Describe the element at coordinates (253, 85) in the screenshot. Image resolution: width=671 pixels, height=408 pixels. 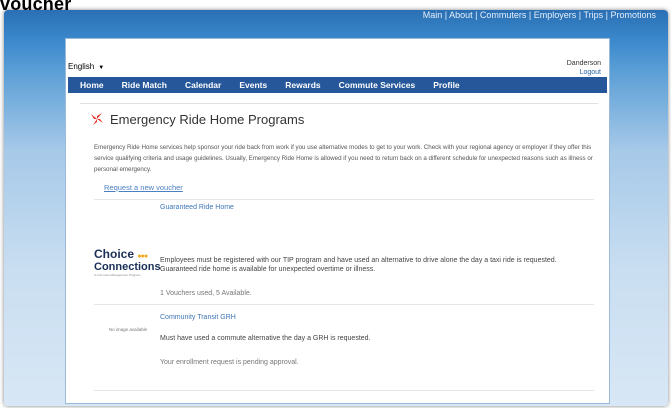
I see `nav-events: Events` at that location.